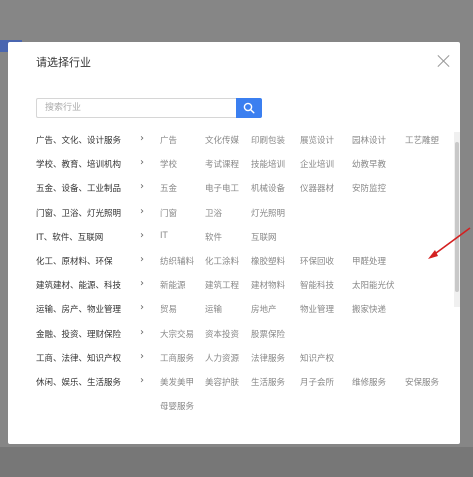 This screenshot has width=473, height=477. I want to click on industry-category: 运输、房产、物业管理, so click(91, 309).